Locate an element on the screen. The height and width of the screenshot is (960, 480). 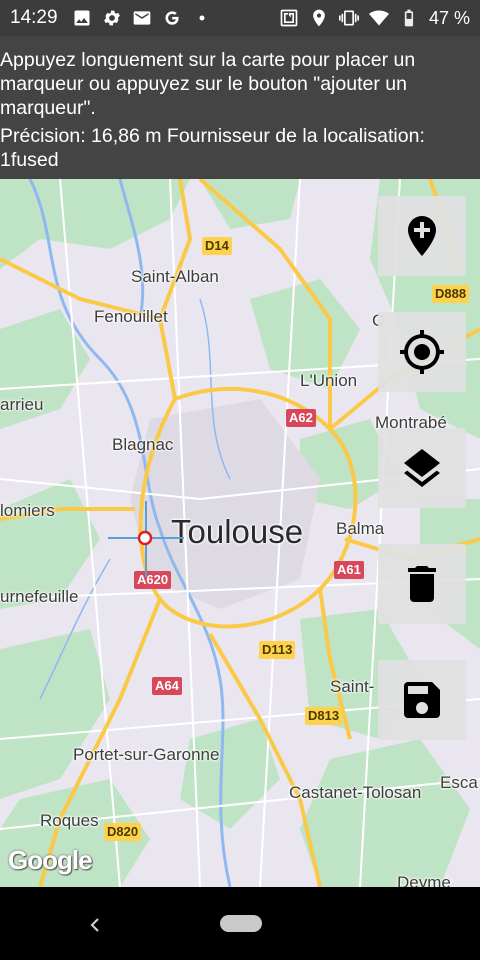
layers-button is located at coordinates (422, 468).